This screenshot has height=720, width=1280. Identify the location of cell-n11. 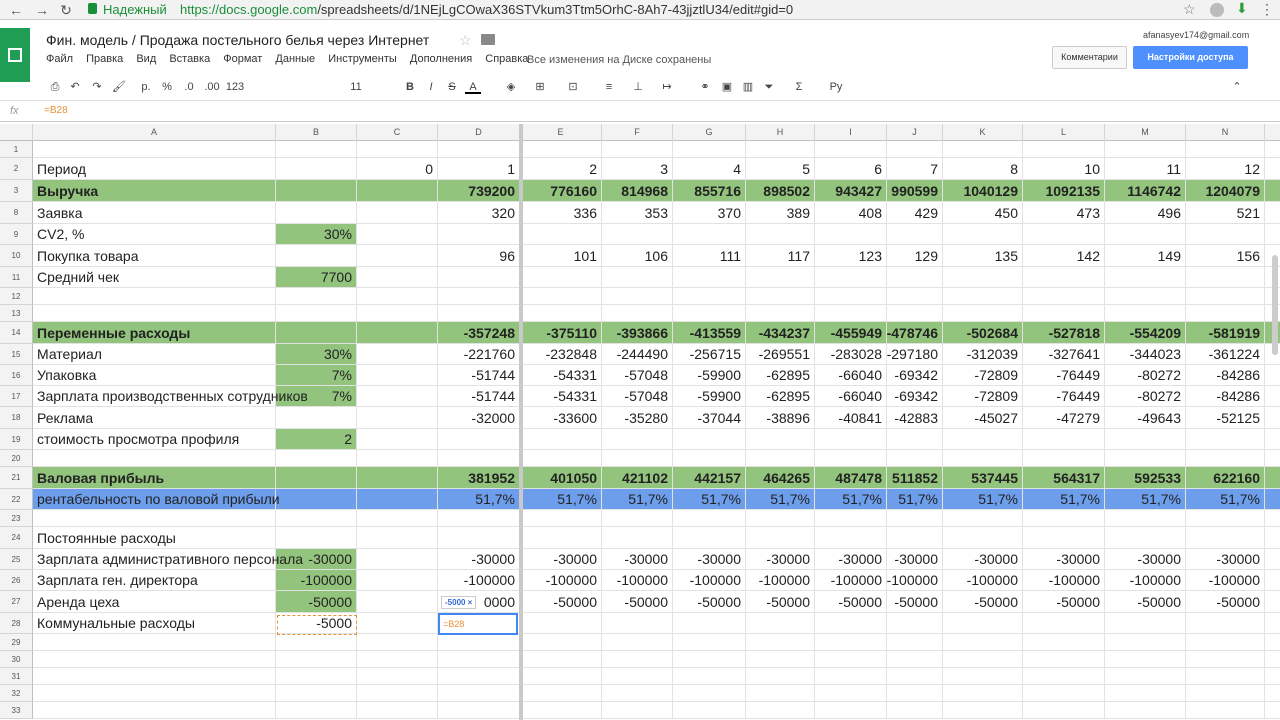
(1225, 277).